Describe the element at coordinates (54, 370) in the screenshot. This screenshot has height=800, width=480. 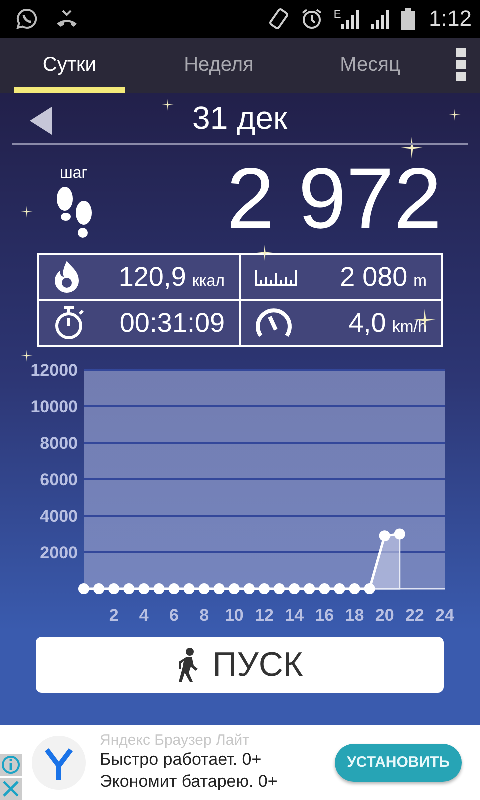
I see `y-axis-label: 12000` at that location.